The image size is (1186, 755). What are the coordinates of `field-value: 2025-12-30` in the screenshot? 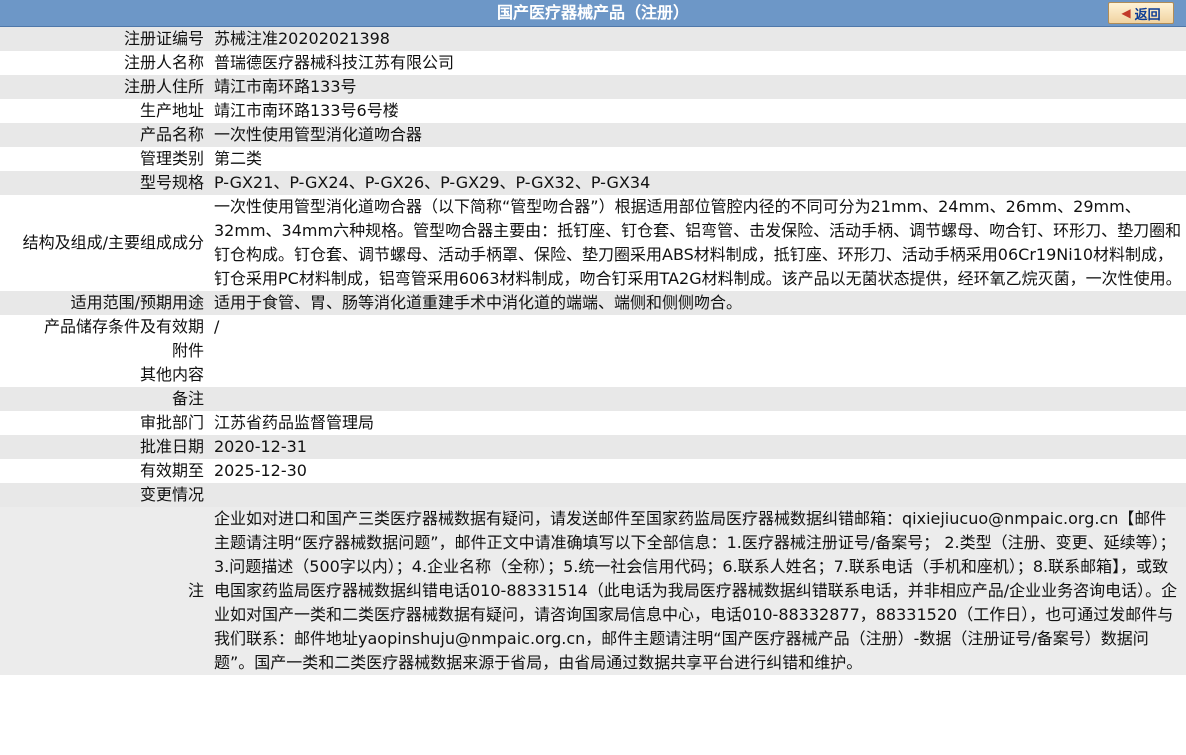 It's located at (697, 471).